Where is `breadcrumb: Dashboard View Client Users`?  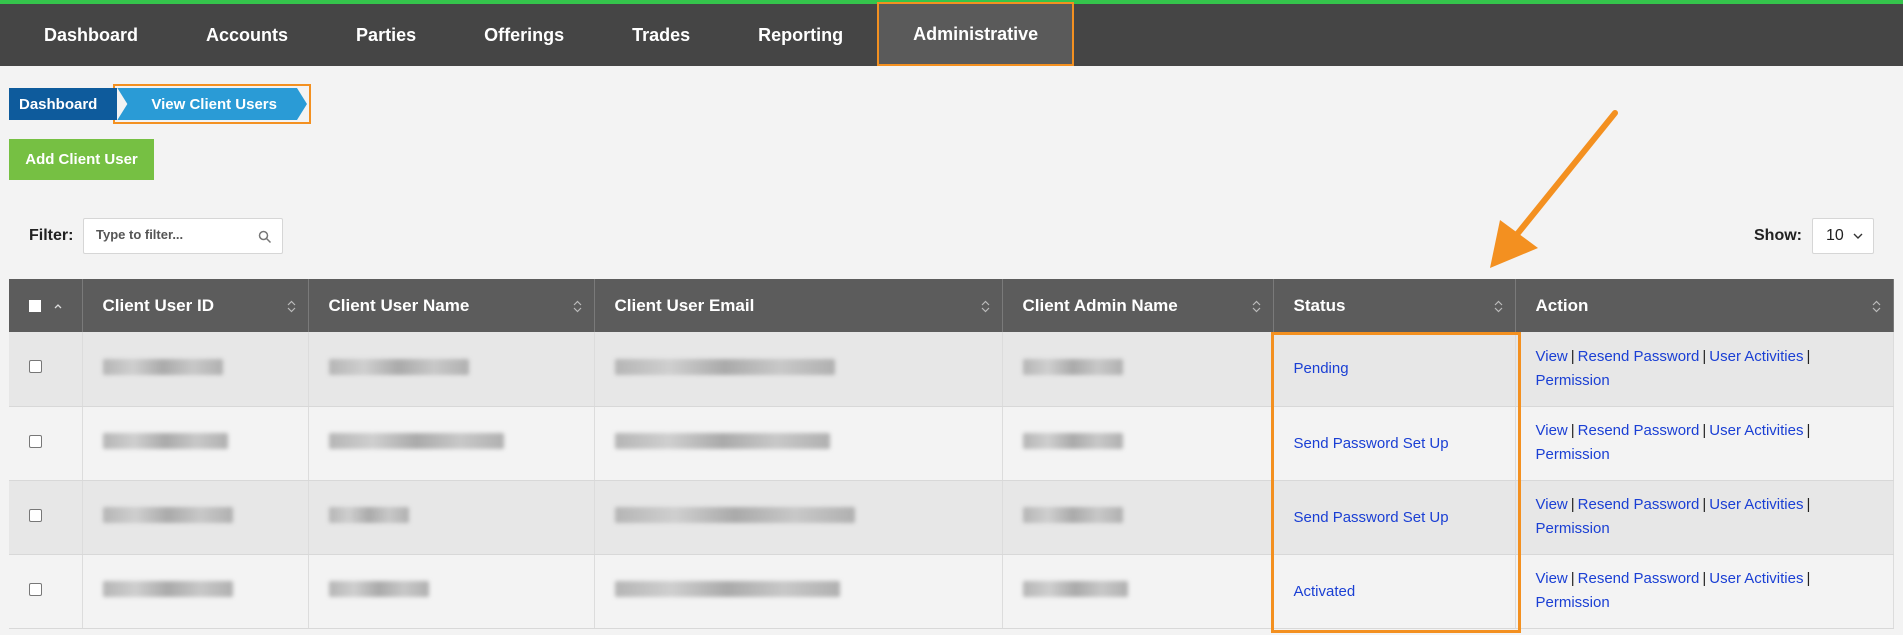
breadcrumb: Dashboard View Client Users is located at coordinates (160, 104).